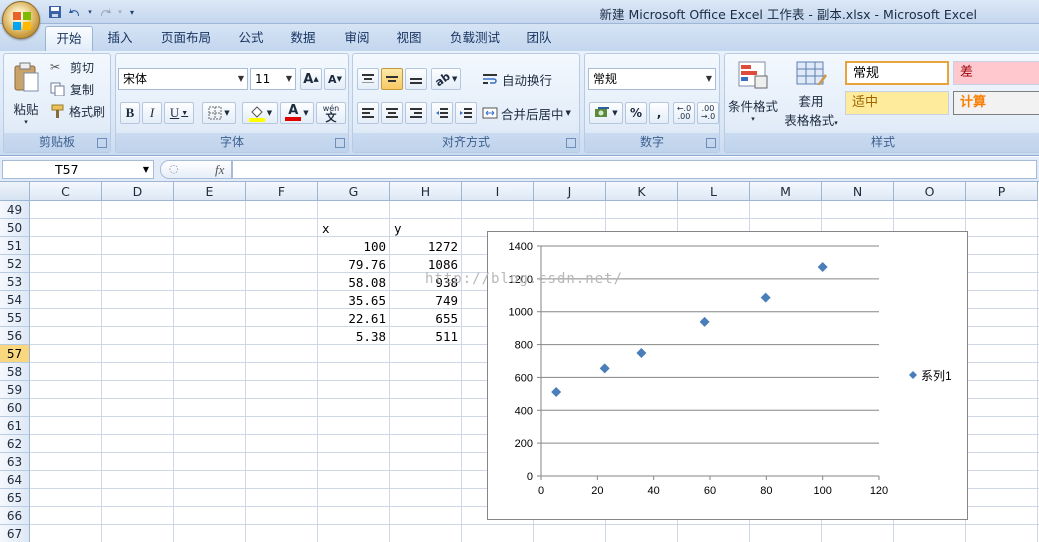 This screenshot has width=1039, height=542. I want to click on increase-indent-button, so click(466, 113).